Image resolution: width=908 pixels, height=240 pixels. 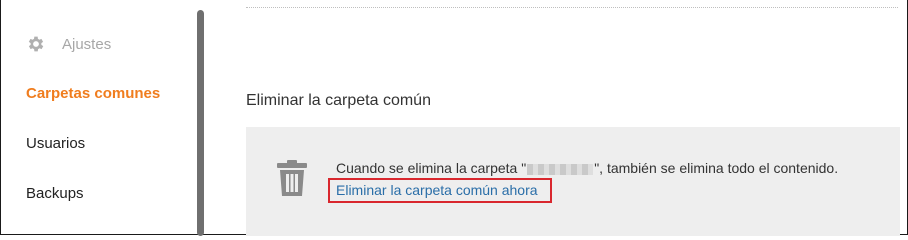 What do you see at coordinates (292, 178) in the screenshot?
I see `trash-icon` at bounding box center [292, 178].